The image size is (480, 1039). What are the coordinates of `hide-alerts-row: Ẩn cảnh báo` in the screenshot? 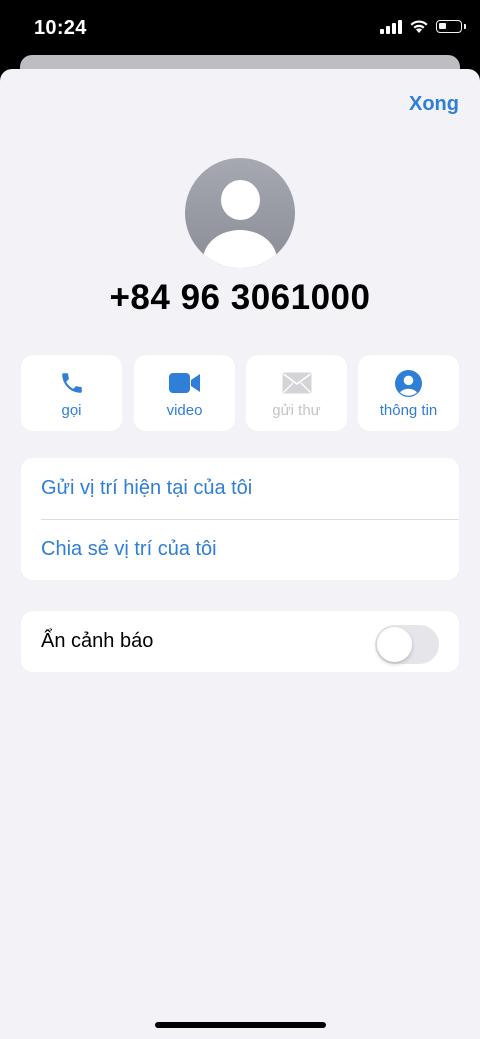 It's located at (240, 641).